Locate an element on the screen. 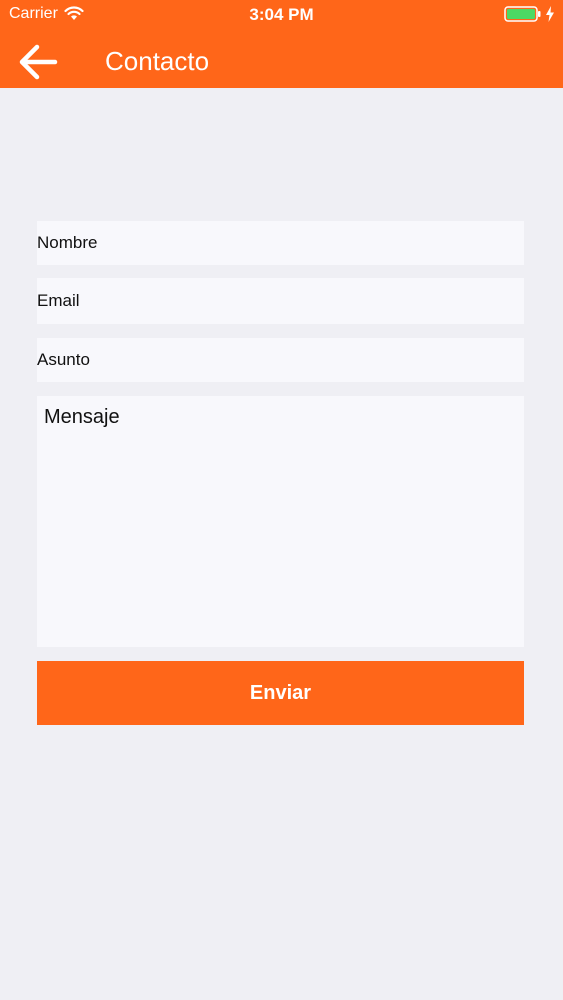 This screenshot has width=563, height=1000. bolt-icon is located at coordinates (550, 14).